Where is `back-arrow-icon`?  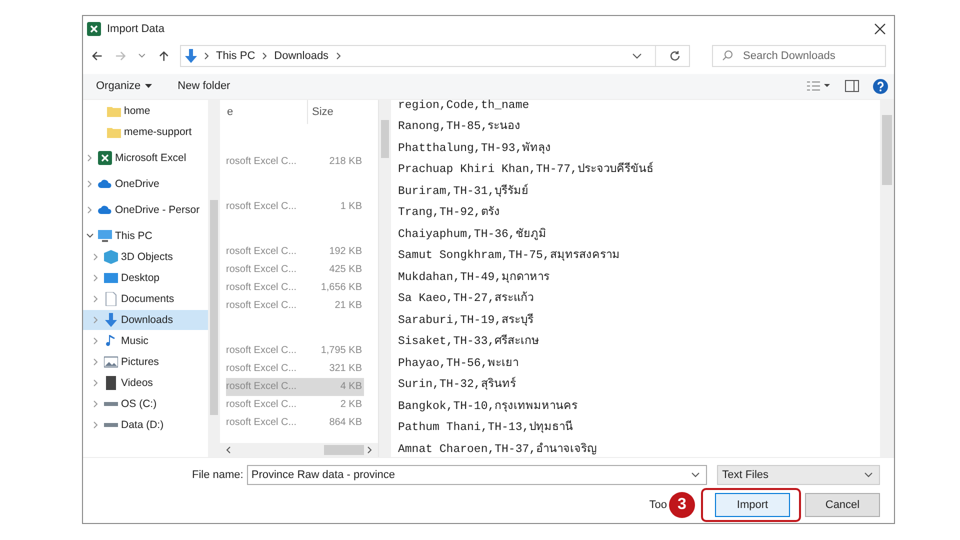
back-arrow-icon is located at coordinates (97, 56).